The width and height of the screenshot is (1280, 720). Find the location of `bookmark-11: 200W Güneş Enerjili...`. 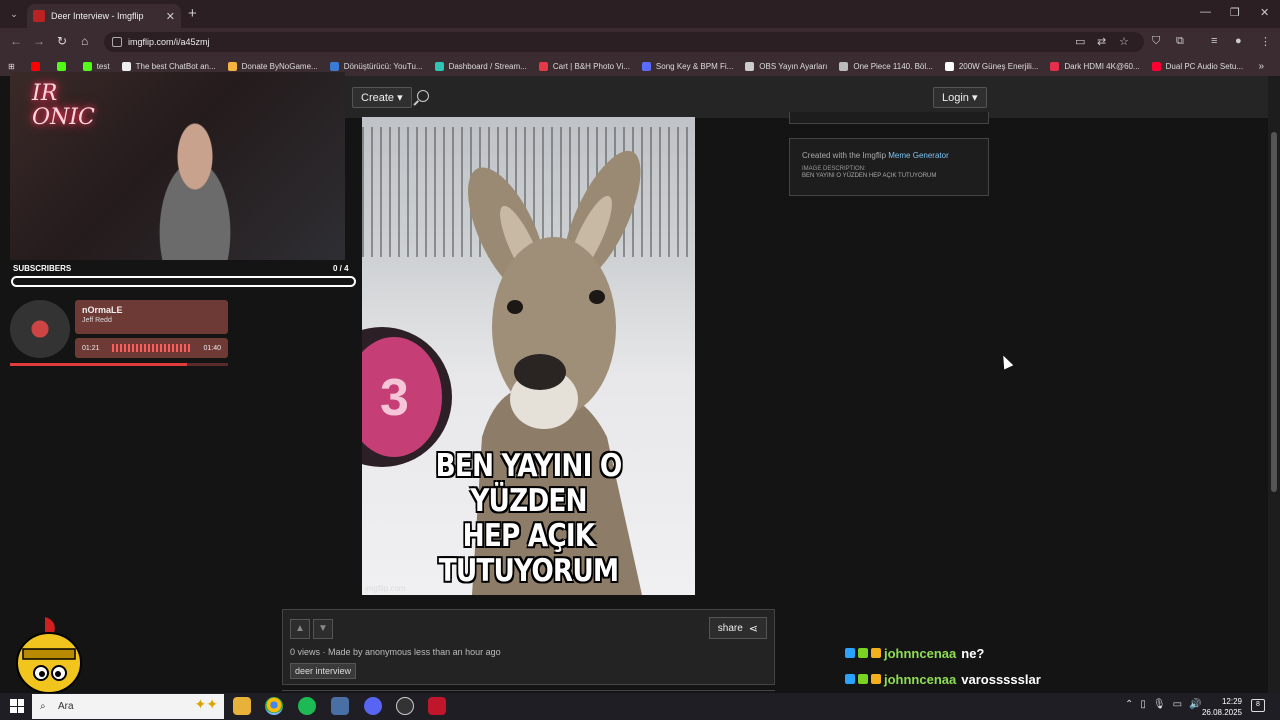

bookmark-11: 200W Güneş Enerjili... is located at coordinates (991, 66).